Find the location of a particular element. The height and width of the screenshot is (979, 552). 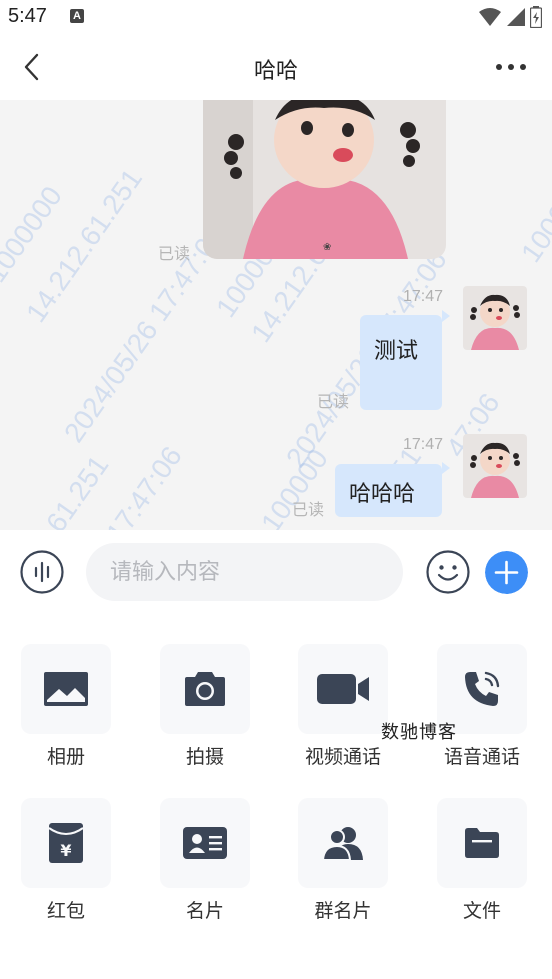

chat-title: 哈哈 is located at coordinates (275, 71).